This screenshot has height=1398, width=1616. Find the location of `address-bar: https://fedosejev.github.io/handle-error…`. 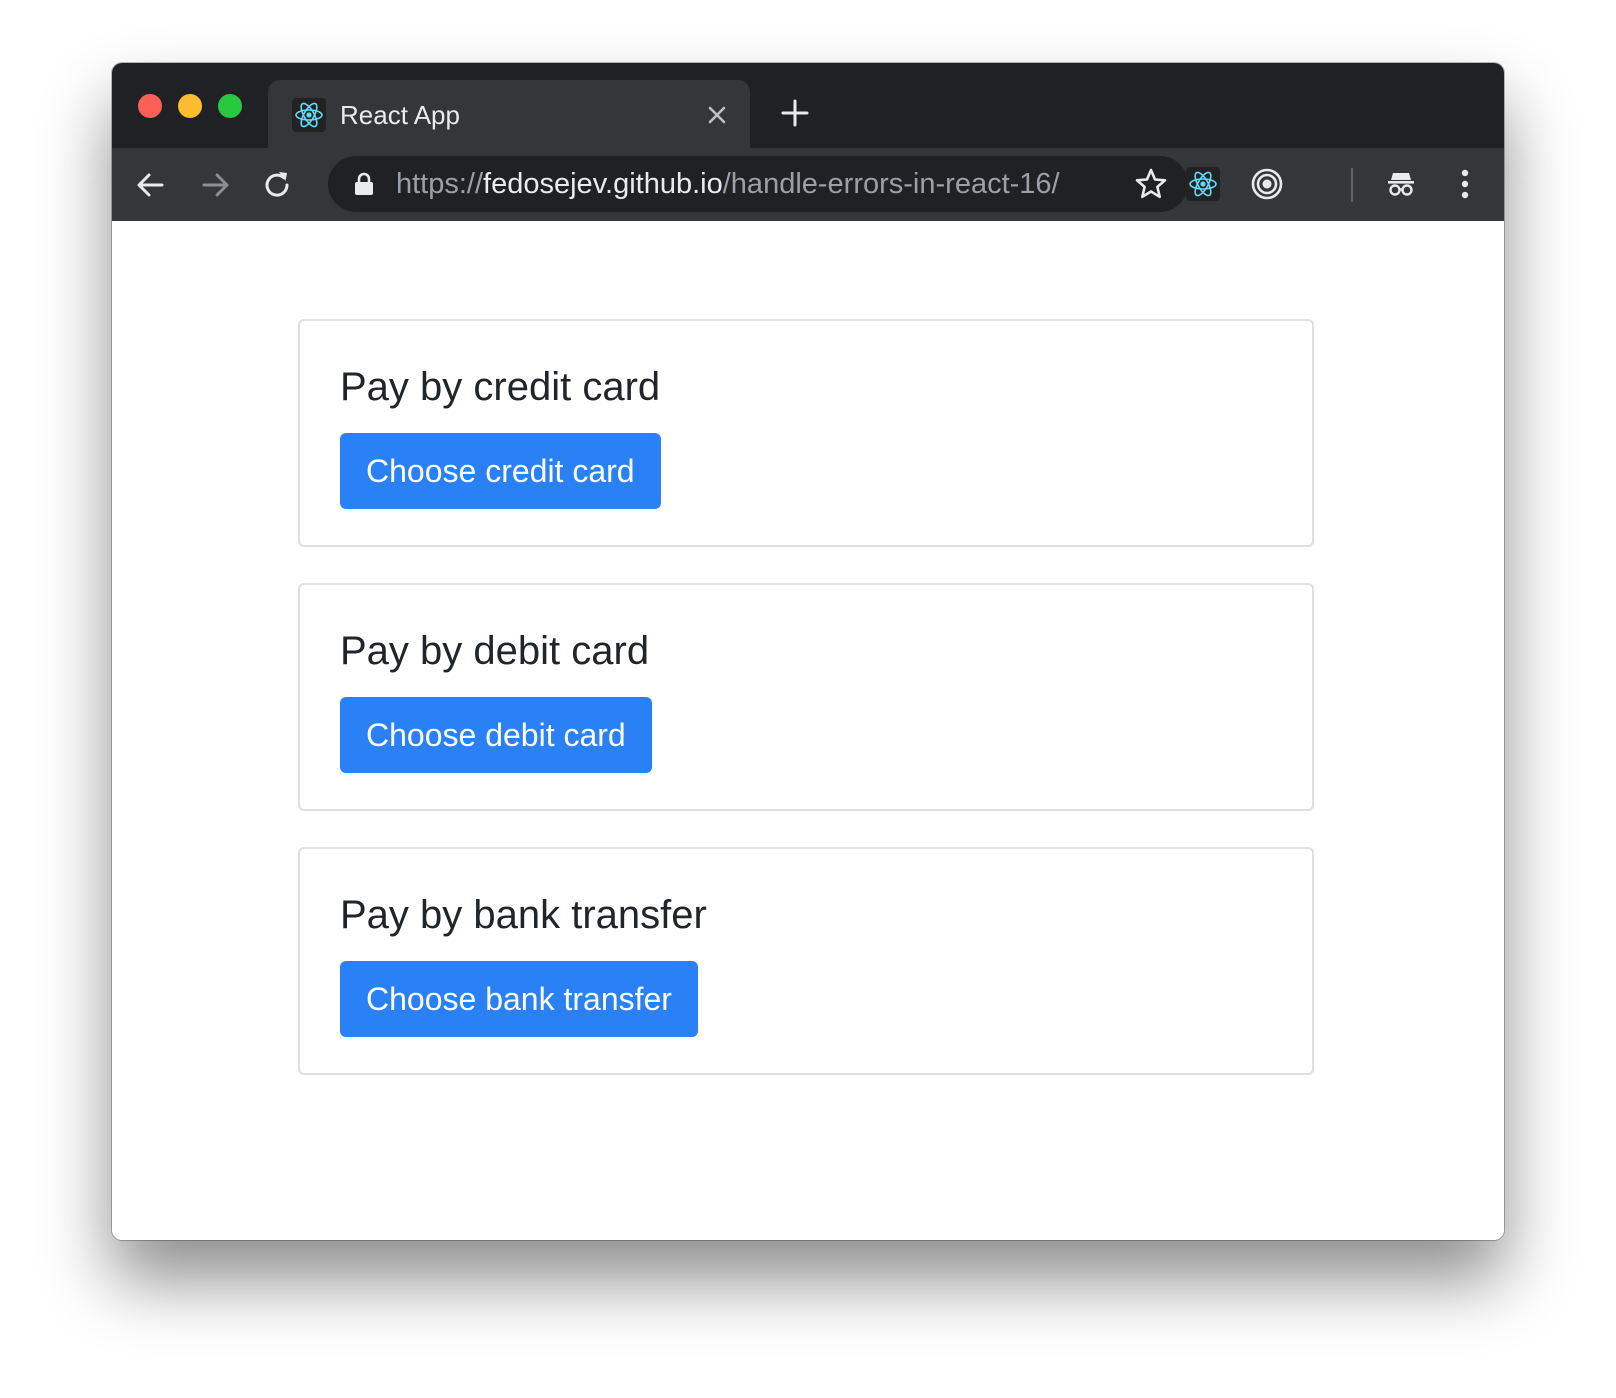

address-bar: https://fedosejev.github.io/handle-error… is located at coordinates (758, 184).